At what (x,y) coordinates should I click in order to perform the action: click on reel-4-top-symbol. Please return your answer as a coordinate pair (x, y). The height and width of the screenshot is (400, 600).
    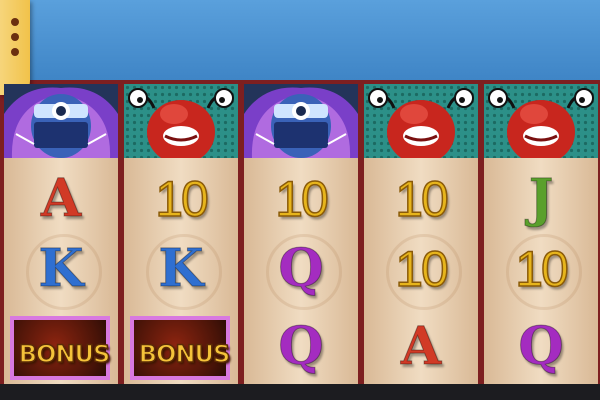
    Looking at the image, I should click on (421, 121).